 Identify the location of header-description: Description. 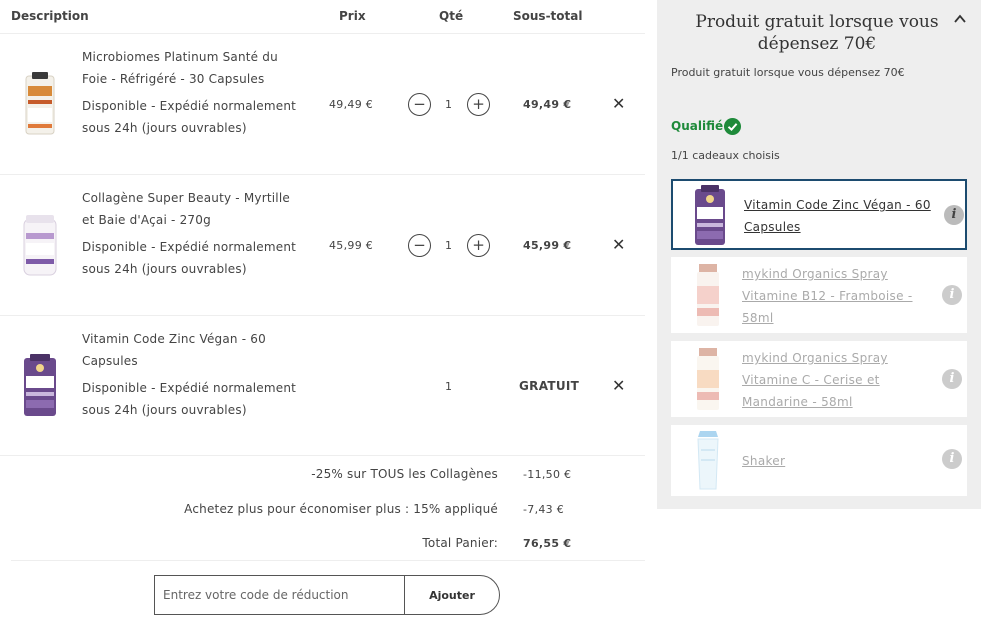
(50, 16).